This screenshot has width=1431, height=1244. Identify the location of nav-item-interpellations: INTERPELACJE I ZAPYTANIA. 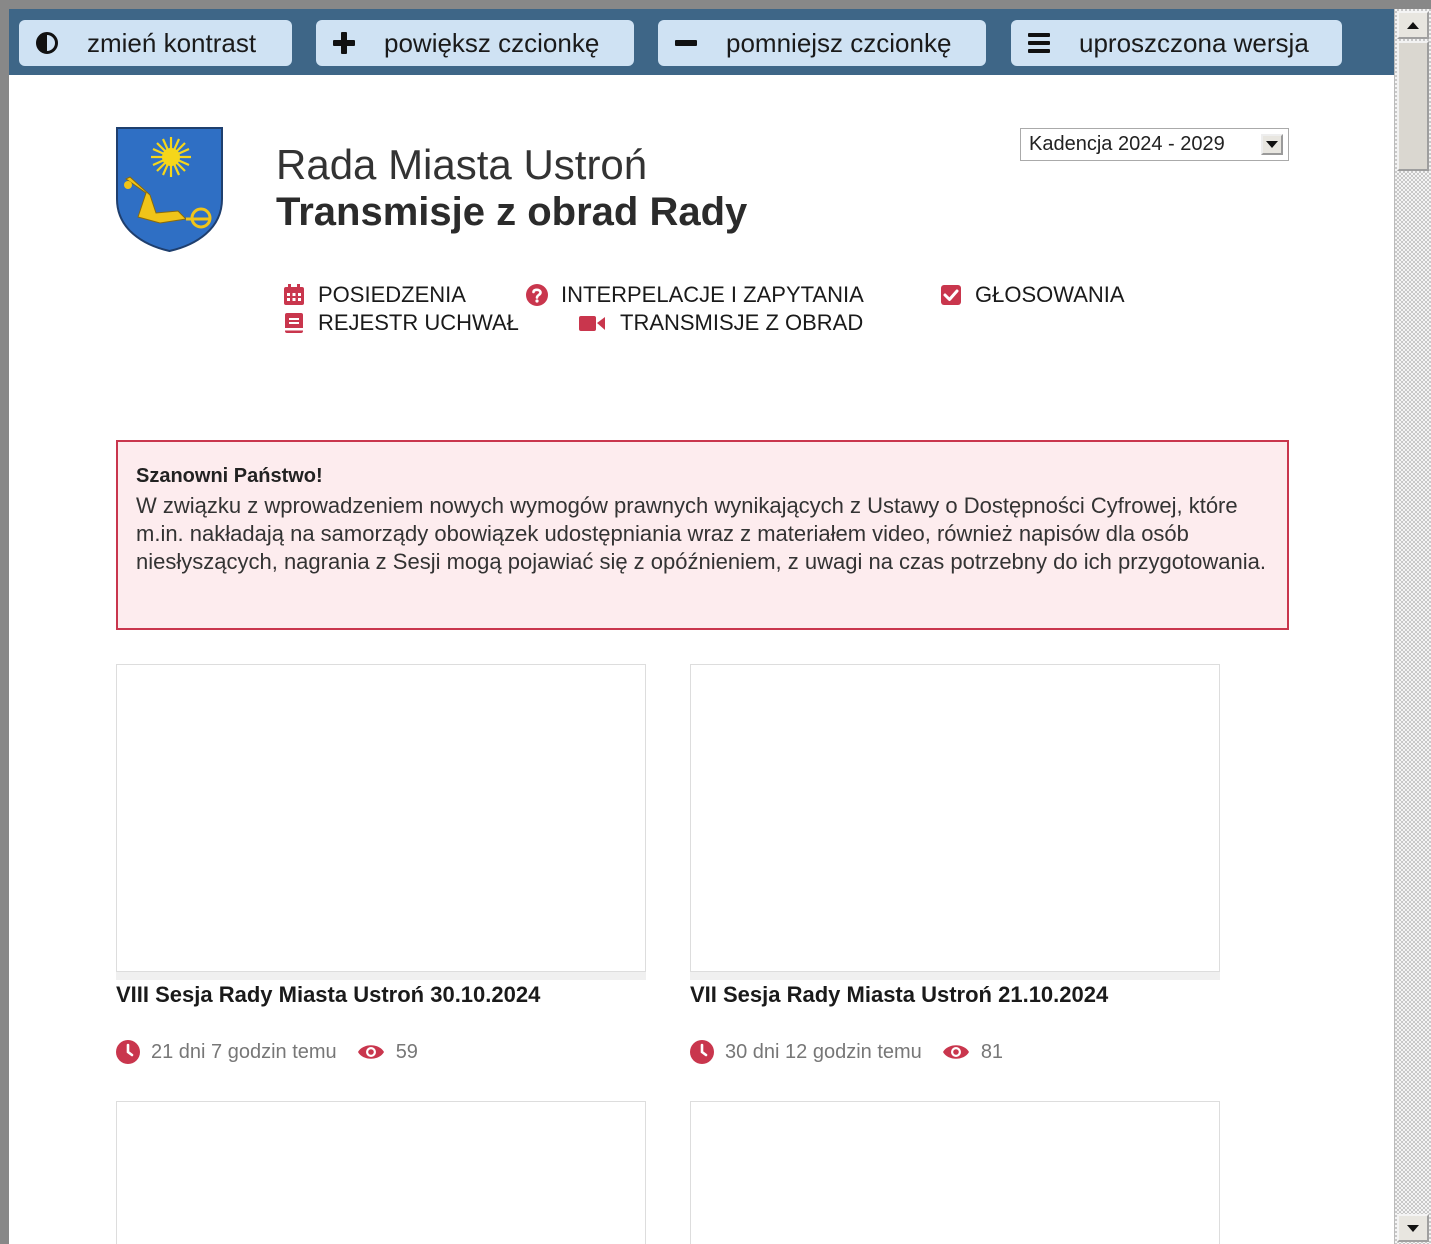
(695, 295).